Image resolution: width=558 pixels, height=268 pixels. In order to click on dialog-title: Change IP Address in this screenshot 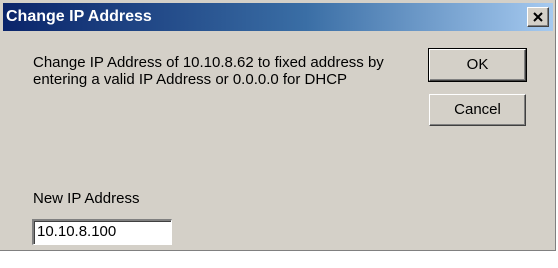, I will do `click(79, 16)`.